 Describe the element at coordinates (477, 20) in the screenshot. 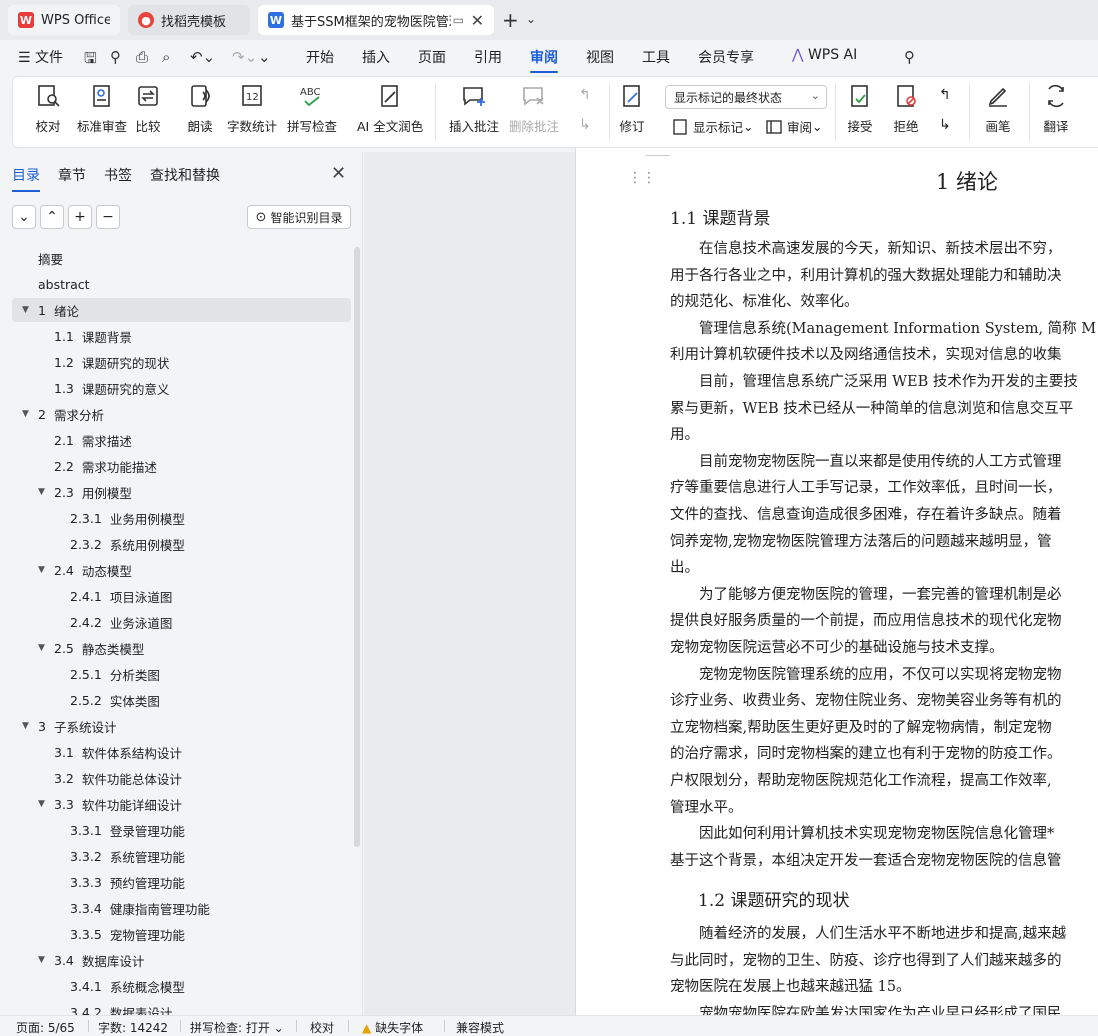

I see `close-tab-icon: ✕` at that location.